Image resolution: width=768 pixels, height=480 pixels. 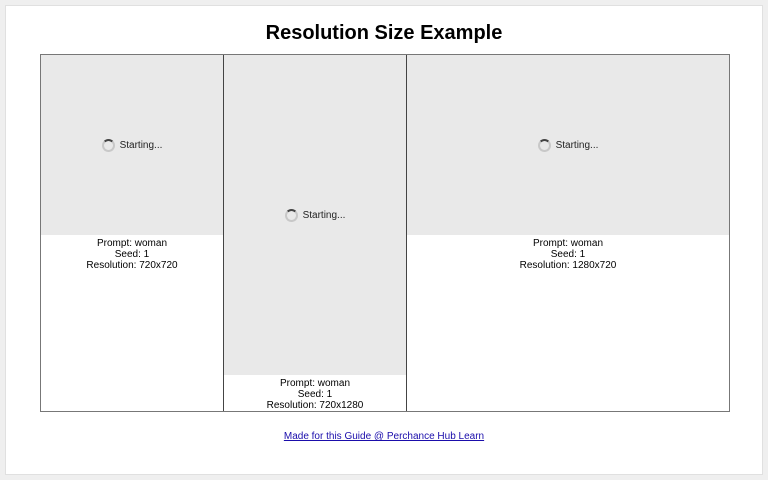 I want to click on resolution-text: Resolution: 1280x720, so click(x=568, y=265).